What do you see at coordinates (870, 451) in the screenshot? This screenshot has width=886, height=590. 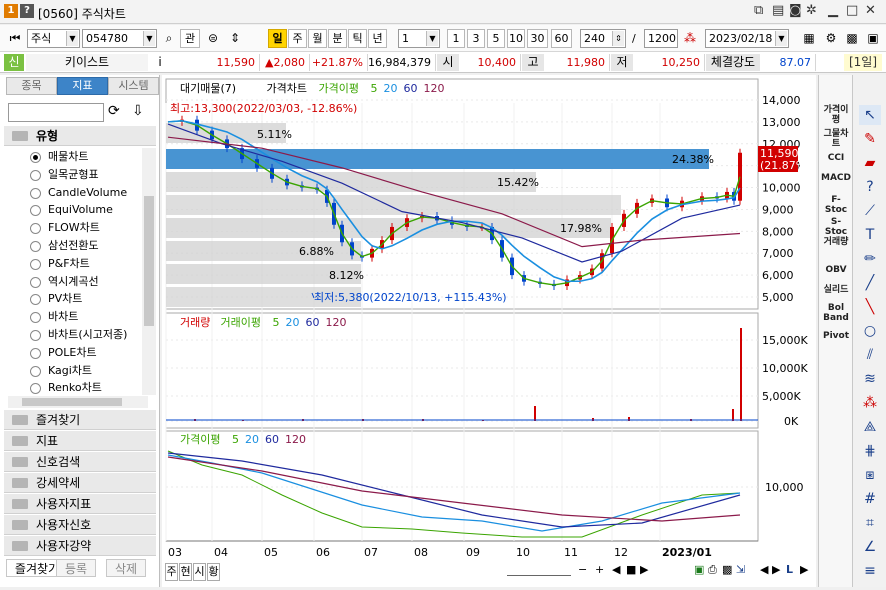 I see `channel-icon: ⋕` at bounding box center [870, 451].